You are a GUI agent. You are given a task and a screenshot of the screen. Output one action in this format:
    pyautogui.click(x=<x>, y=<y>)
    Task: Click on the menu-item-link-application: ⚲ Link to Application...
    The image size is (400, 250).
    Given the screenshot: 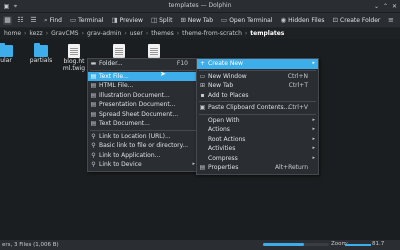 What is the action you would take?
    pyautogui.click(x=143, y=156)
    